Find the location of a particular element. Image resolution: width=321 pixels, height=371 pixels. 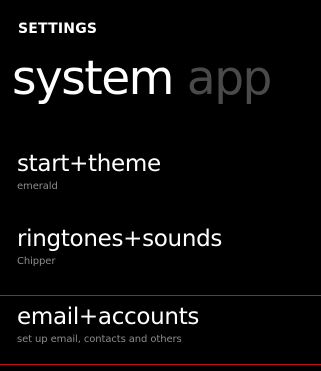

highlight-rule-top is located at coordinates (160, 295).